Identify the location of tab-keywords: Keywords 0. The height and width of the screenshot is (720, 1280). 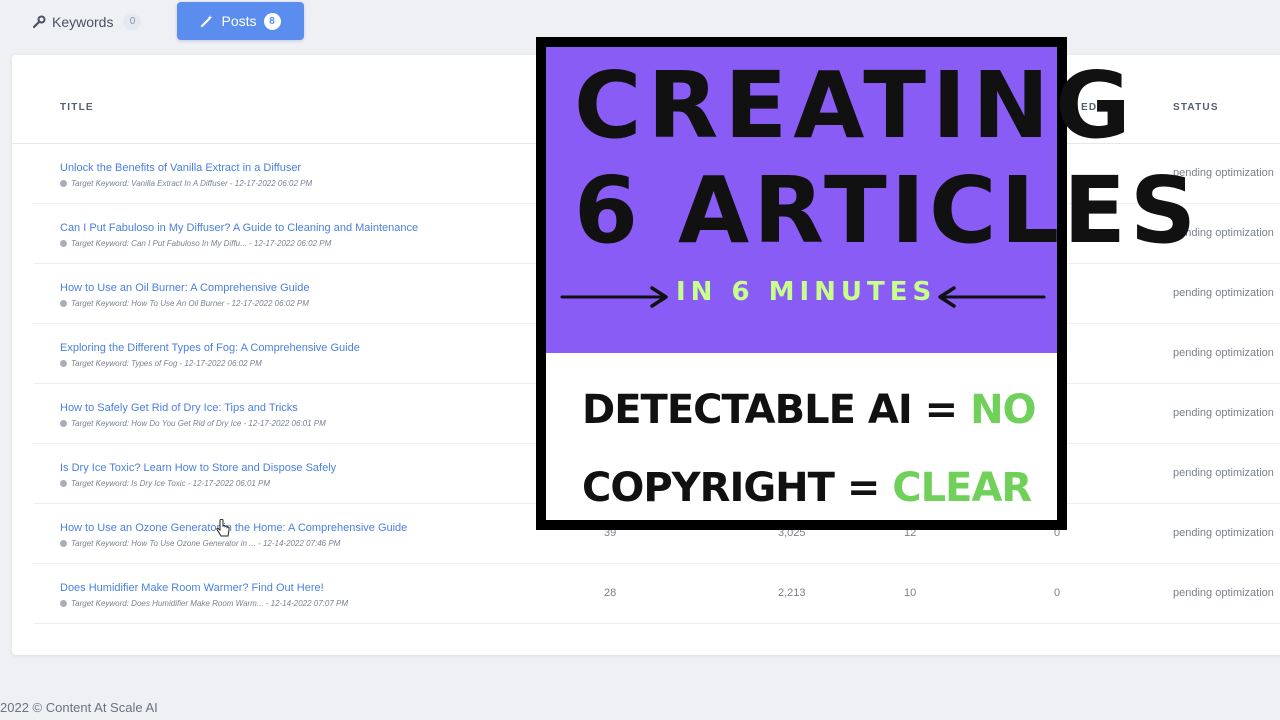
(87, 22).